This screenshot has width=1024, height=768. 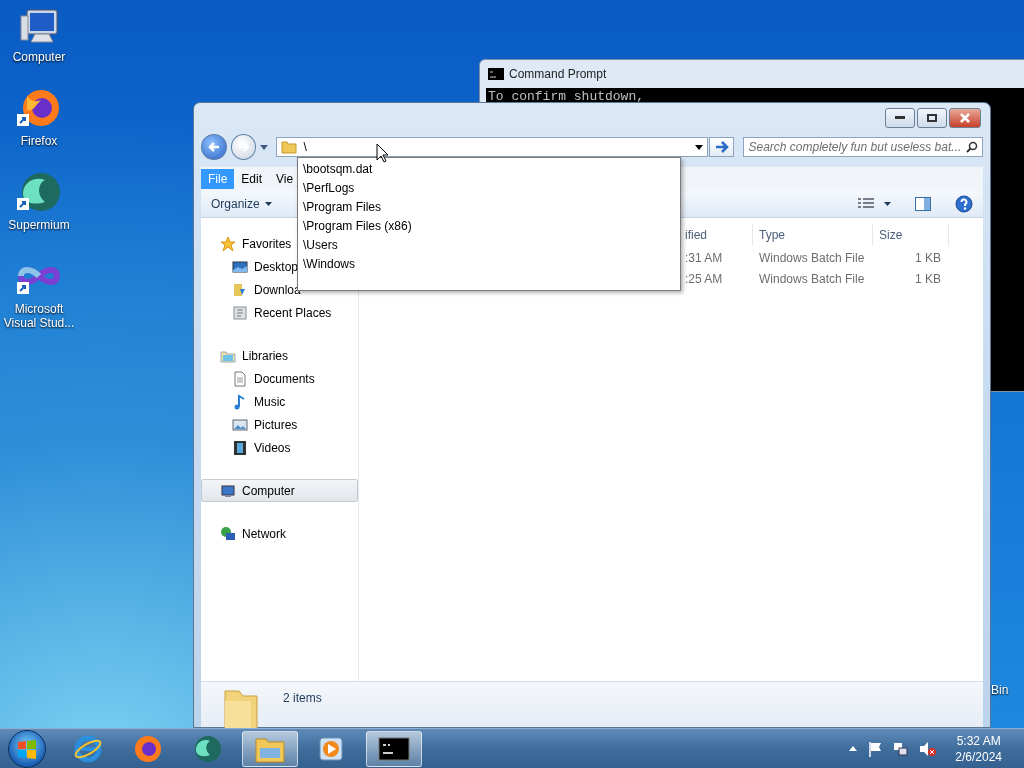 I want to click on help-icon, so click(x=964, y=204).